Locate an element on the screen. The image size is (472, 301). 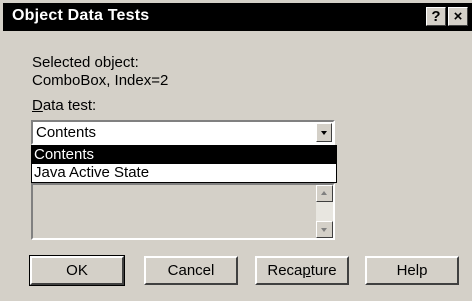
scroll-down-icon is located at coordinates (324, 230).